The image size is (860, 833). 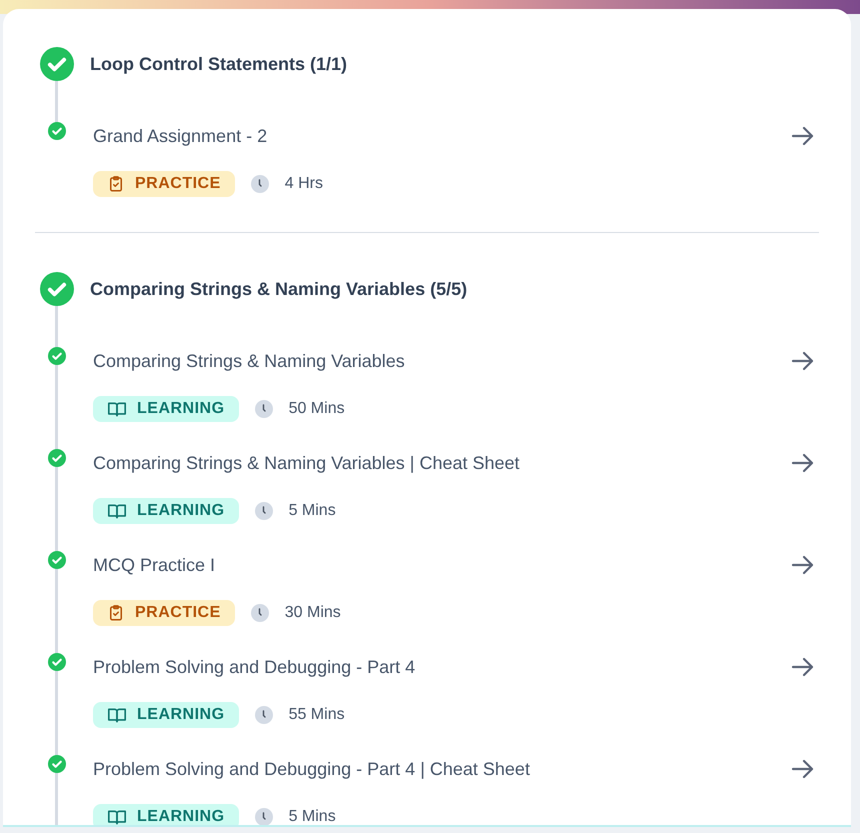 What do you see at coordinates (180, 136) in the screenshot?
I see `item-title: Grand Assignment - 2` at bounding box center [180, 136].